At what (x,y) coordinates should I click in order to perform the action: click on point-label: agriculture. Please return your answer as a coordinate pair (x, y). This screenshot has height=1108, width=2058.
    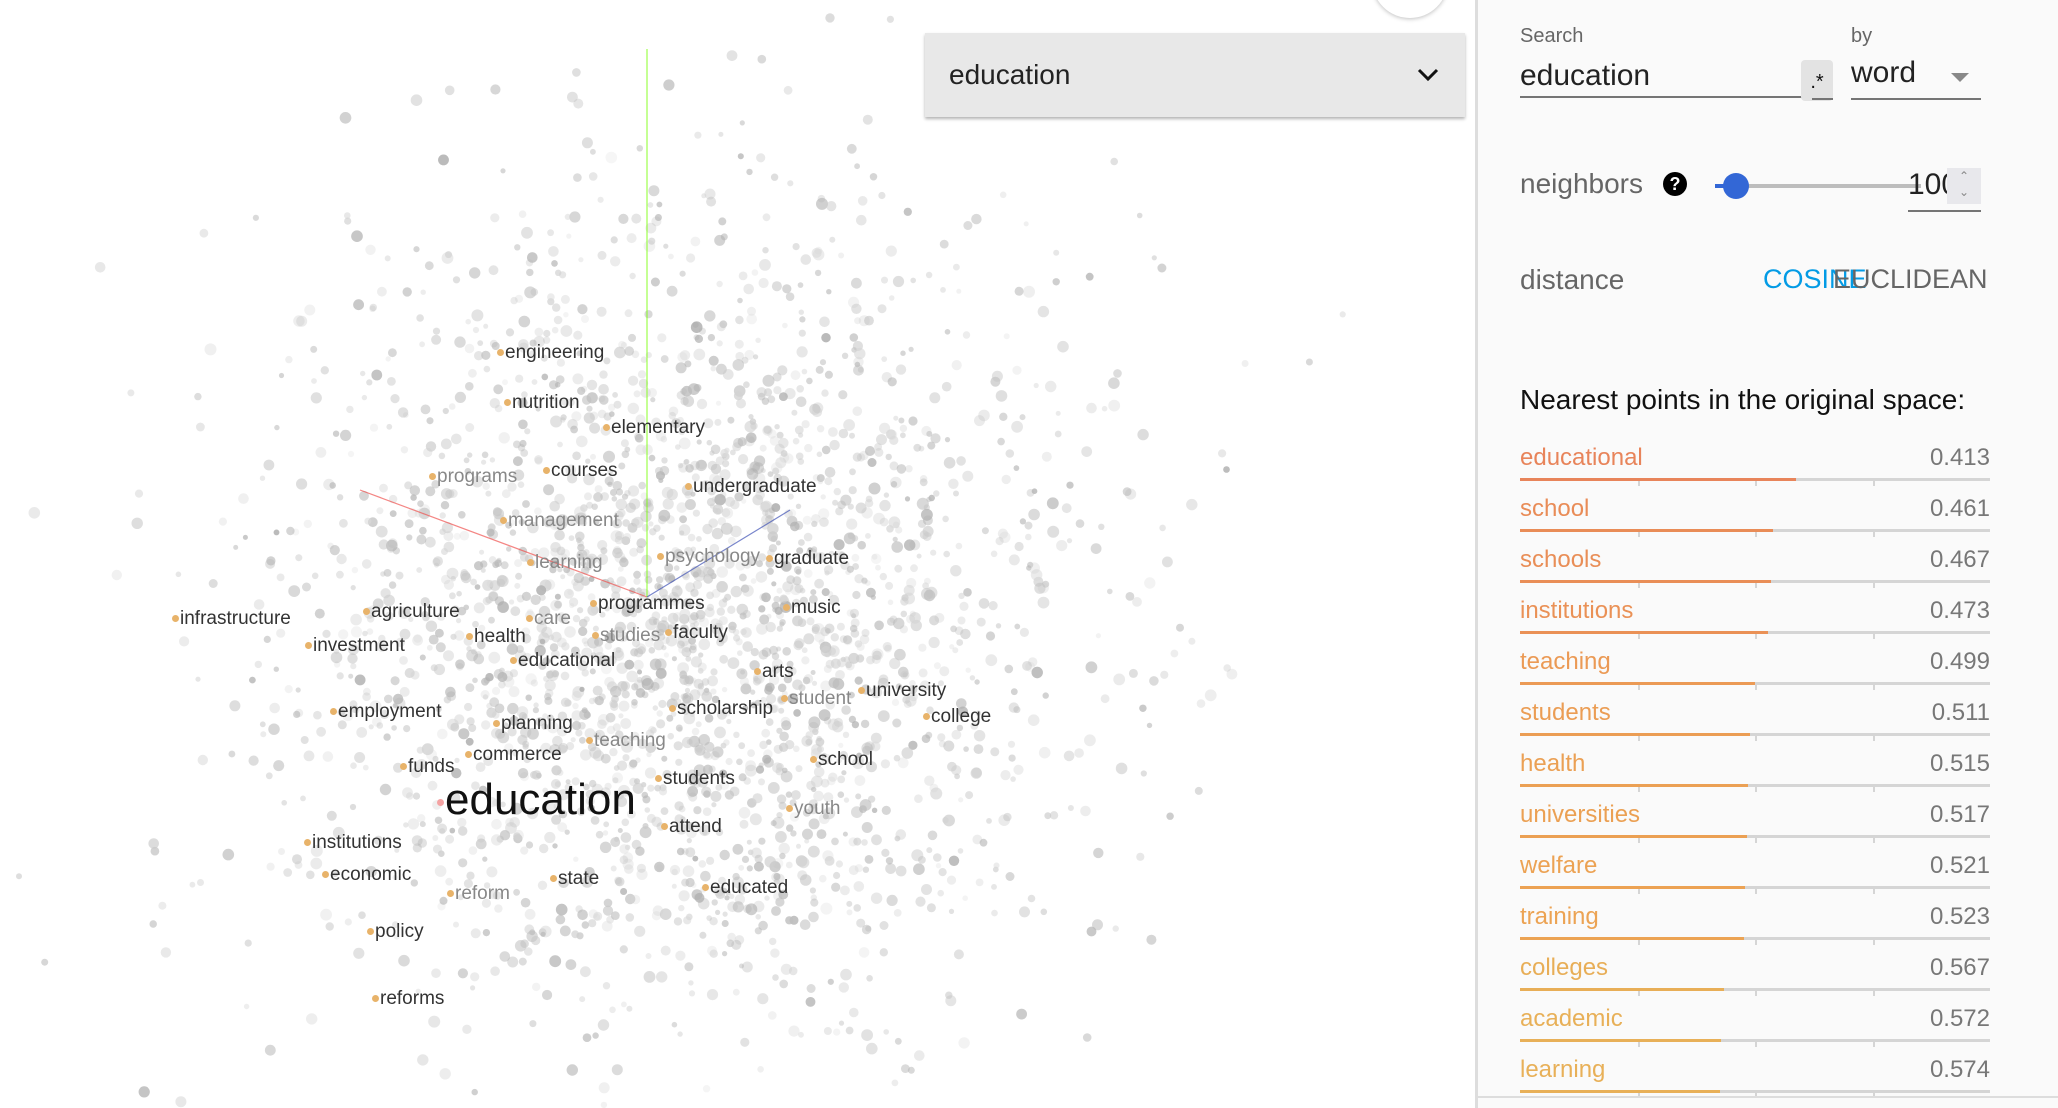
    Looking at the image, I should click on (411, 611).